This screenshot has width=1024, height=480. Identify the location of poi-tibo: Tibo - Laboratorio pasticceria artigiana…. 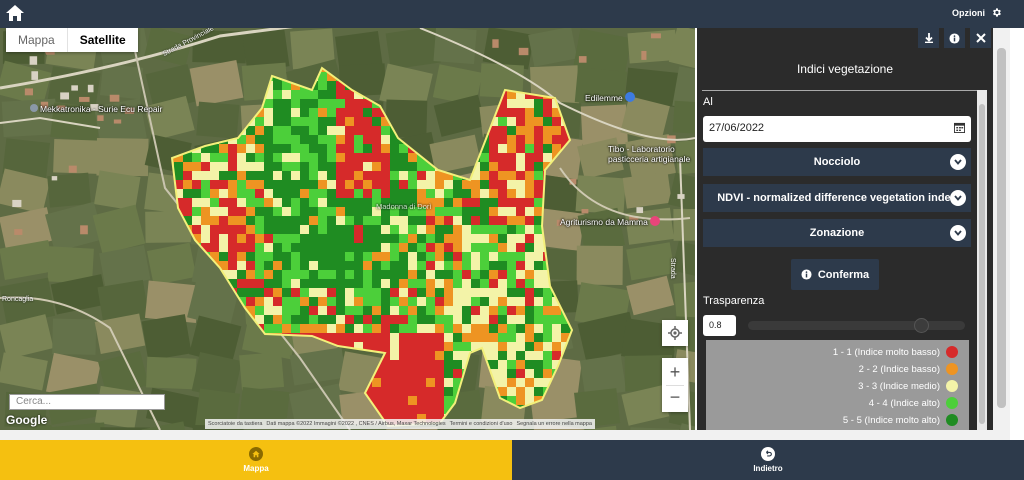
(651, 154).